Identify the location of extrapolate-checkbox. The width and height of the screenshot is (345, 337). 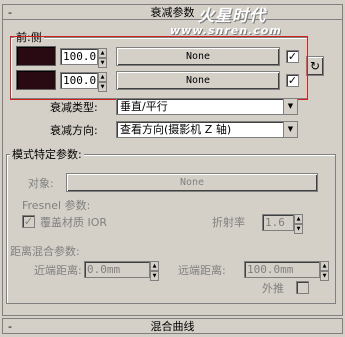
(302, 287).